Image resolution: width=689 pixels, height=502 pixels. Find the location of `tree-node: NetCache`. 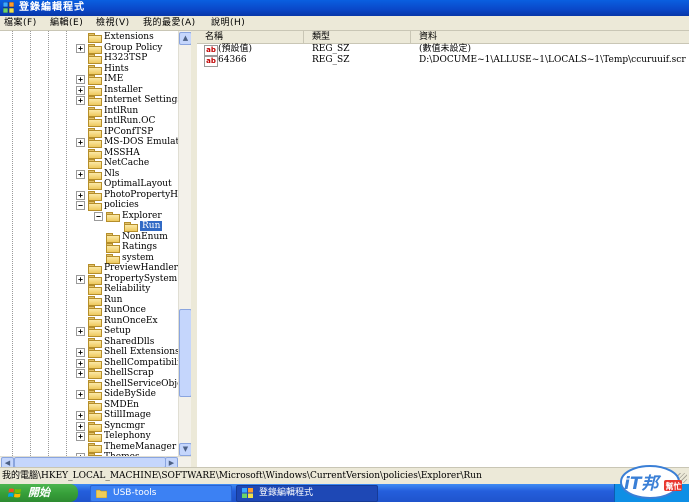

tree-node: NetCache is located at coordinates (89, 163).